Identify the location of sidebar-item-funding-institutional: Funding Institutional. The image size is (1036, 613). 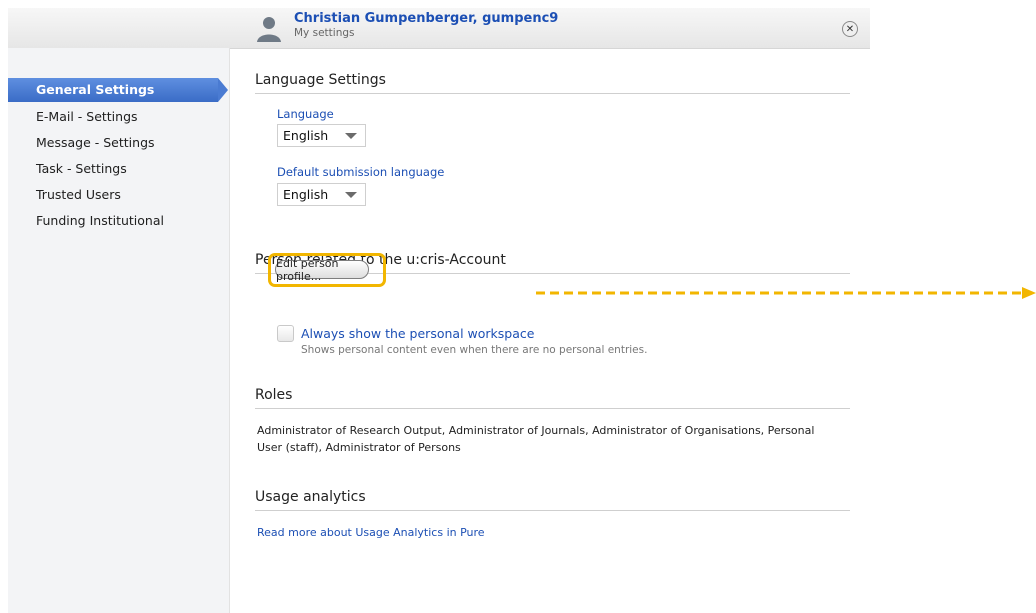
(118, 221).